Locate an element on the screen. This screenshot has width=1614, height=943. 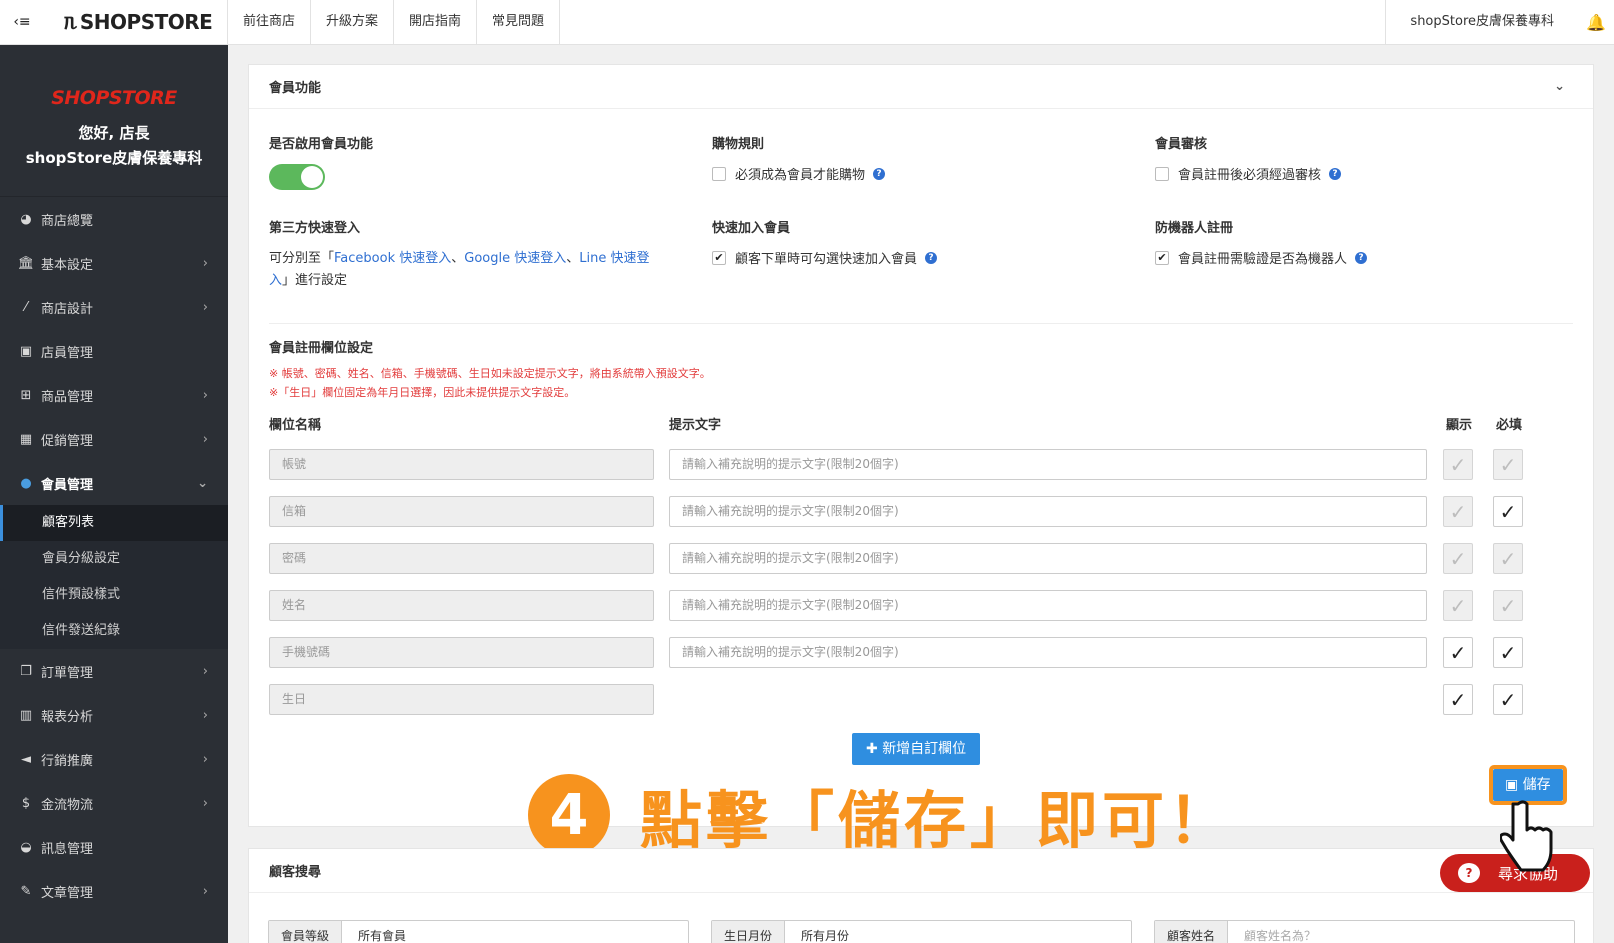
comments-icon: ◒ is located at coordinates (26, 847).